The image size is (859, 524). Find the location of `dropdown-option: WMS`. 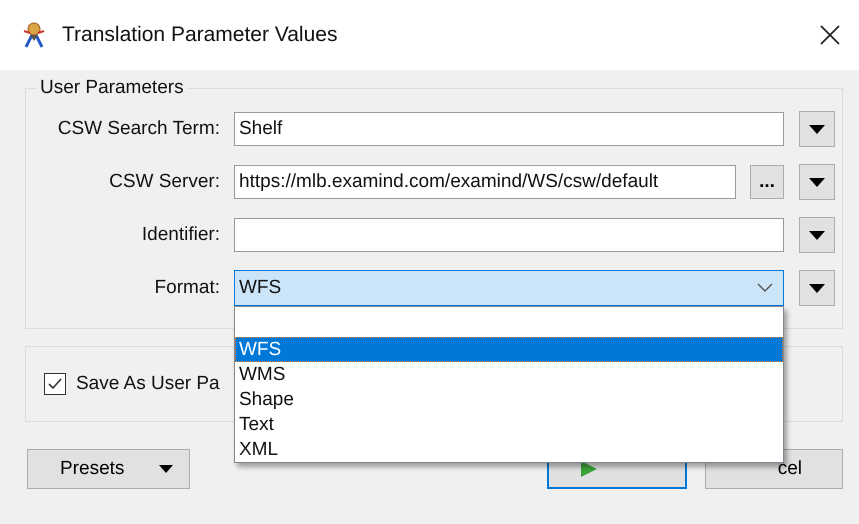

dropdown-option: WMS is located at coordinates (509, 374).